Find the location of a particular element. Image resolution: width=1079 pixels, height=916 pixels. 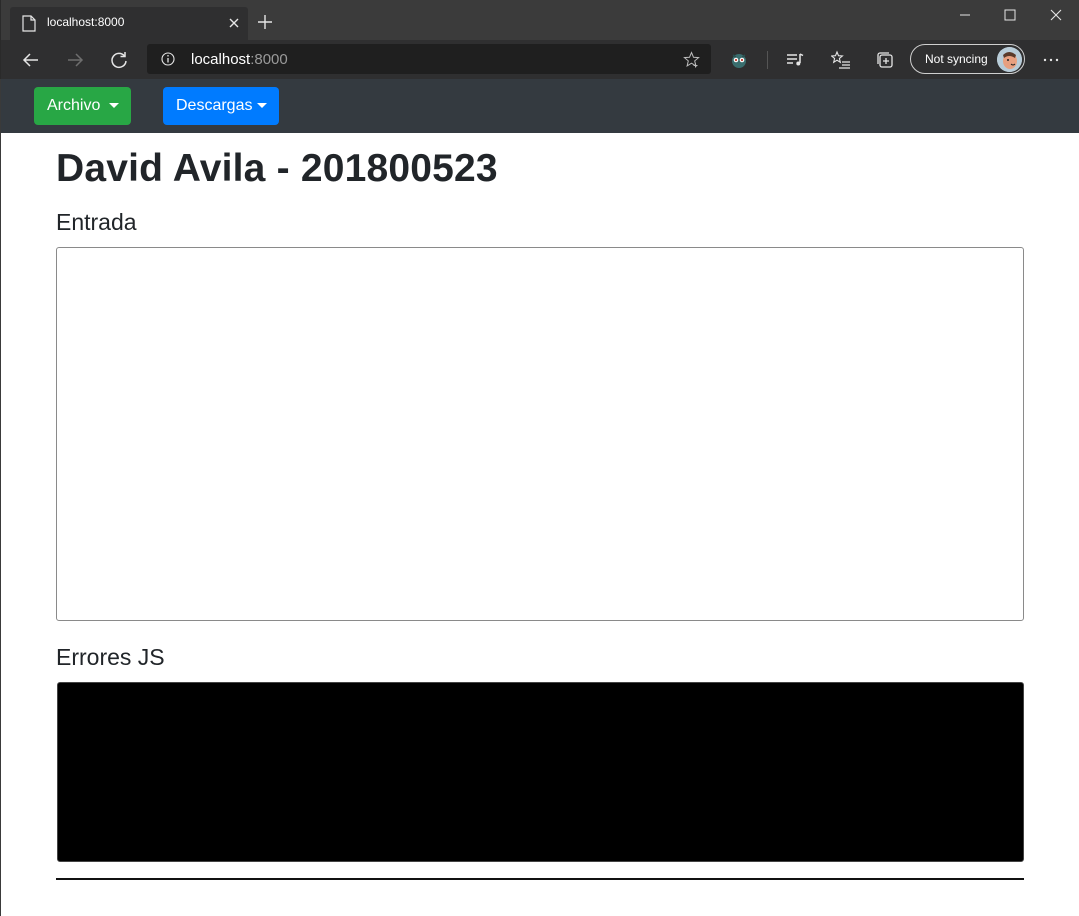

address-bar: localhost:8000 is located at coordinates (429, 59).